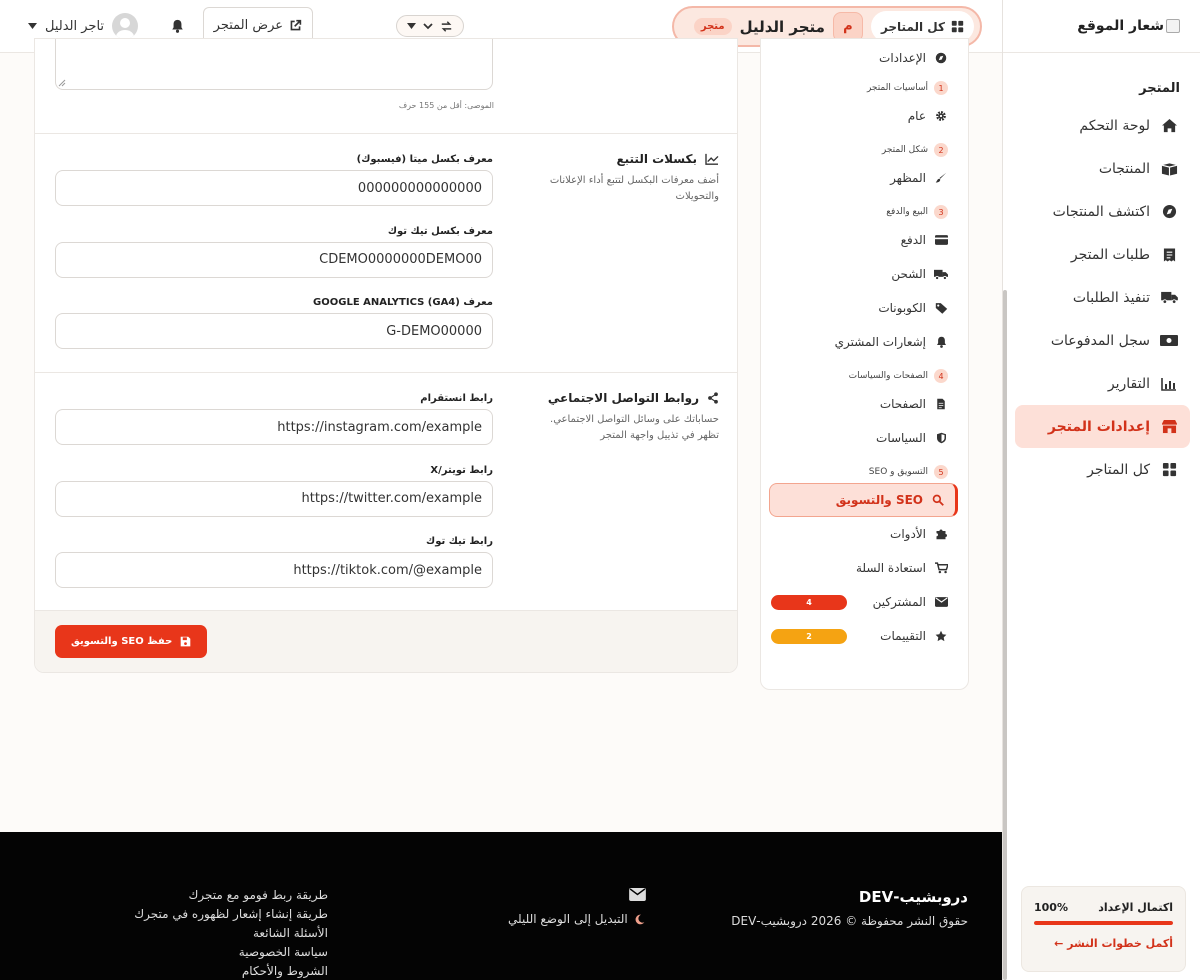 Image resolution: width=1200 pixels, height=980 pixels. Describe the element at coordinates (274, 498) in the screenshot. I see `twitter-url-input: https://twitter.com/example` at that location.